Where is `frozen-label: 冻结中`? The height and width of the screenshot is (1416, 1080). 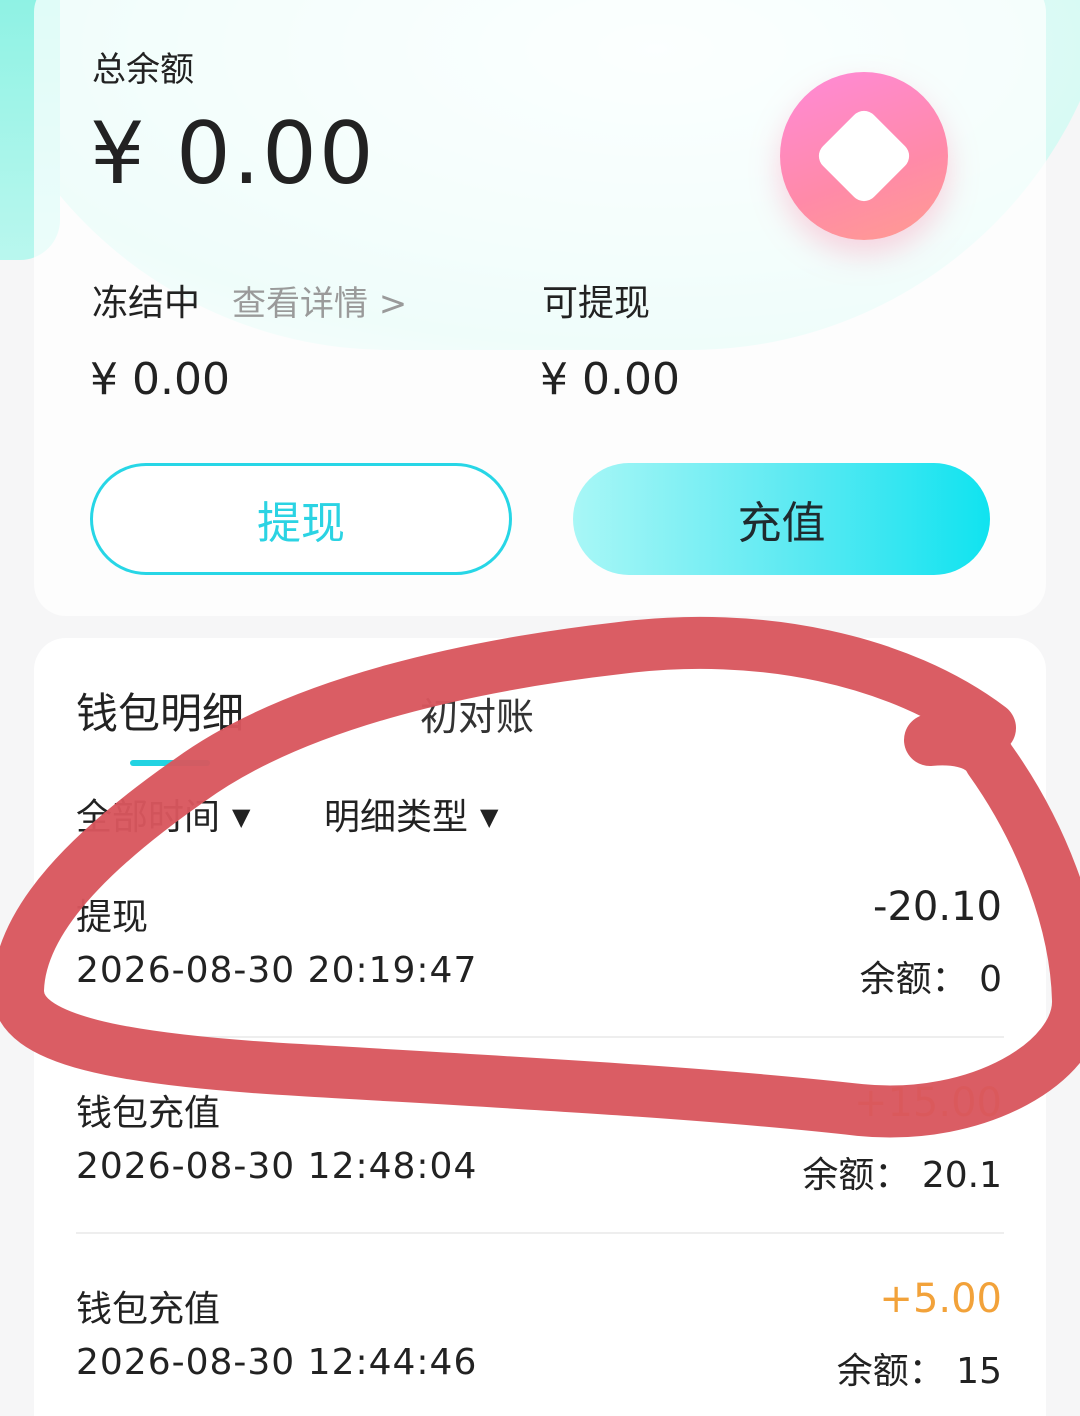 frozen-label: 冻结中 is located at coordinates (146, 303).